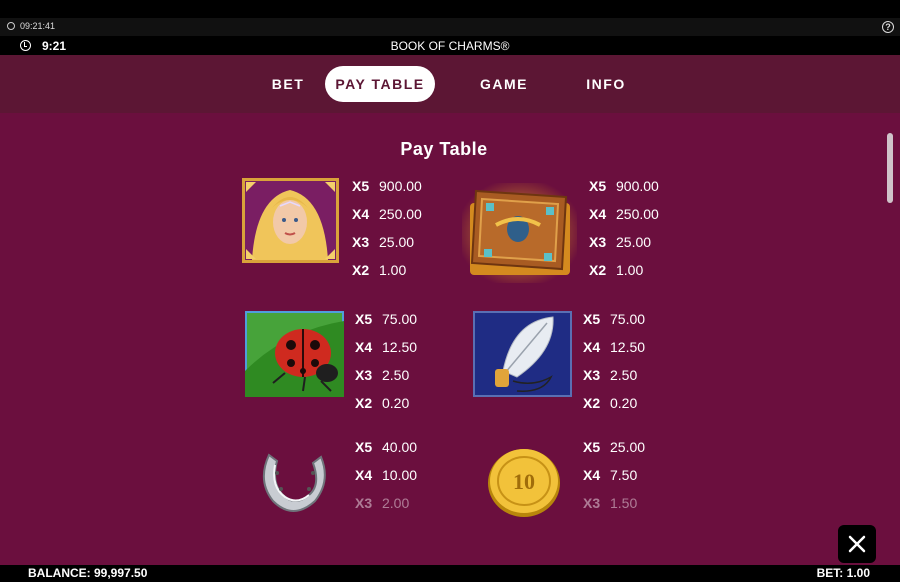 The image size is (900, 582). What do you see at coordinates (386, 475) in the screenshot?
I see `pay-row: X4 10.00` at bounding box center [386, 475].